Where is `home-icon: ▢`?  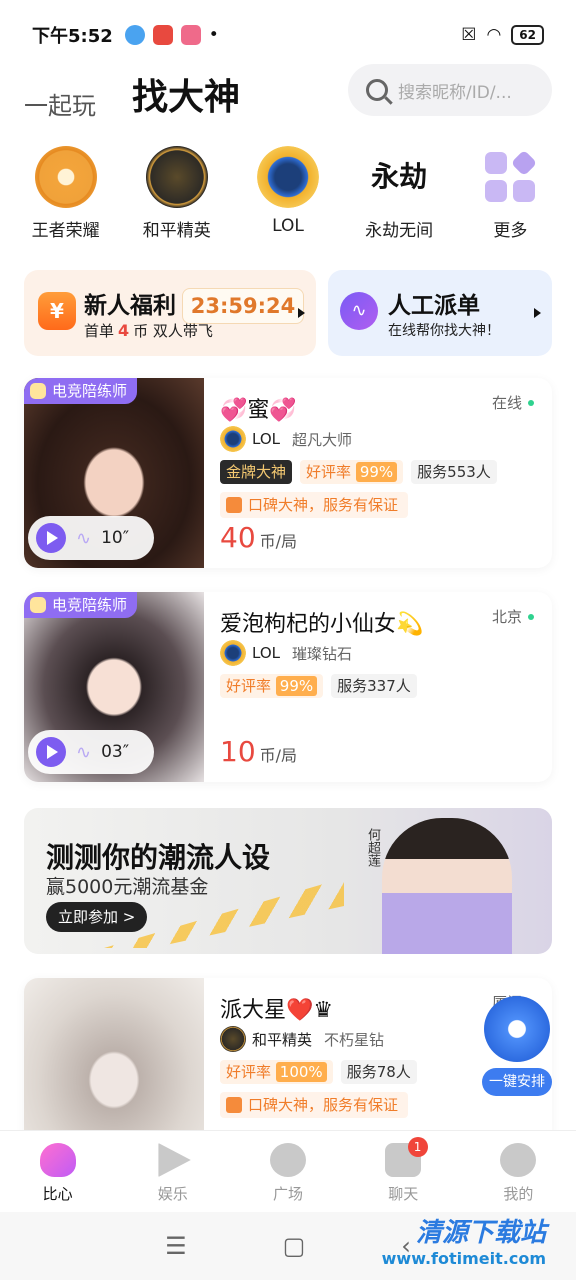
home-icon: ▢ is located at coordinates (294, 1246).